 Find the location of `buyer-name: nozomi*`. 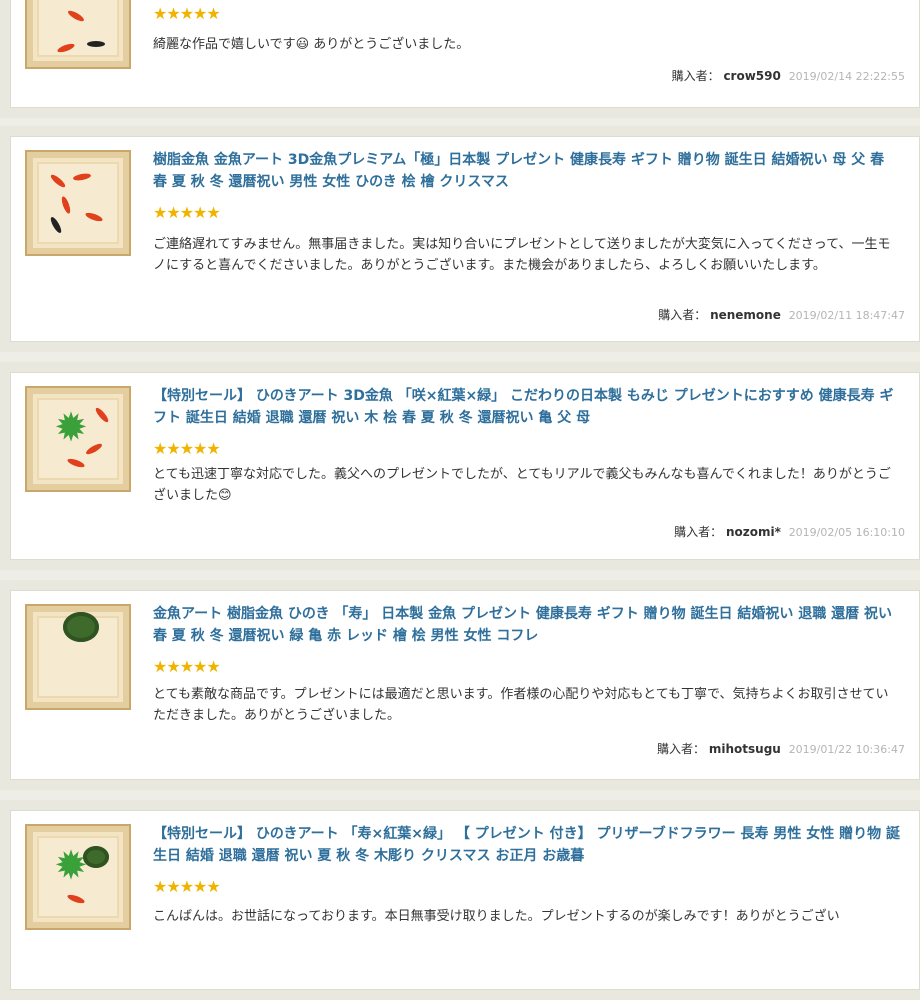

buyer-name: nozomi* is located at coordinates (753, 532).